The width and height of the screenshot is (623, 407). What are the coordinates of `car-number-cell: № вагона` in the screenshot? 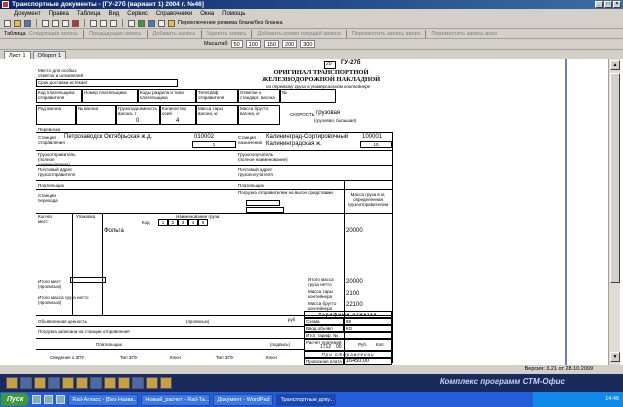 It's located at (96, 115).